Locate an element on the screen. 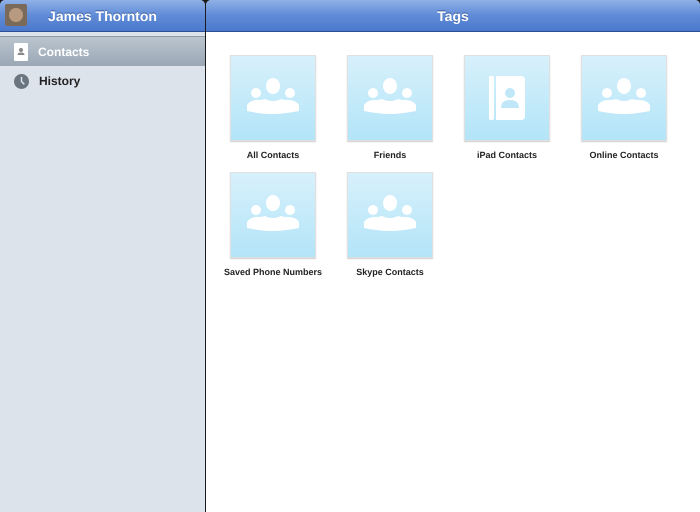  sidebar-item: History is located at coordinates (102, 81).